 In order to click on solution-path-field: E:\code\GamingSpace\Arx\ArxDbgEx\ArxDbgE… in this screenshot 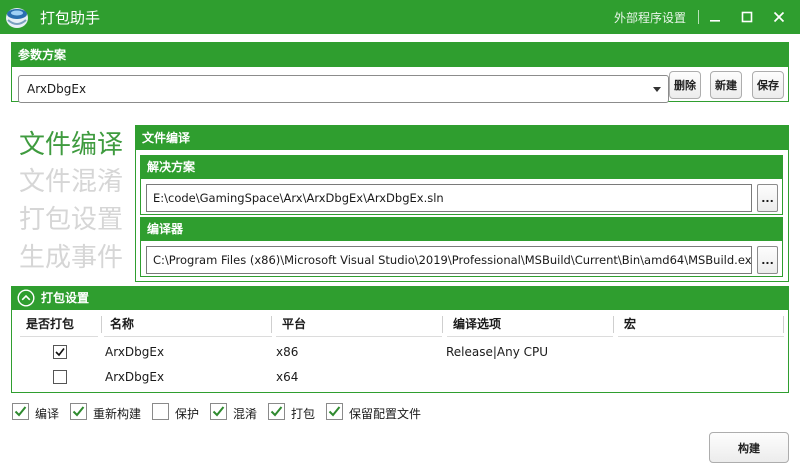, I will do `click(449, 198)`.